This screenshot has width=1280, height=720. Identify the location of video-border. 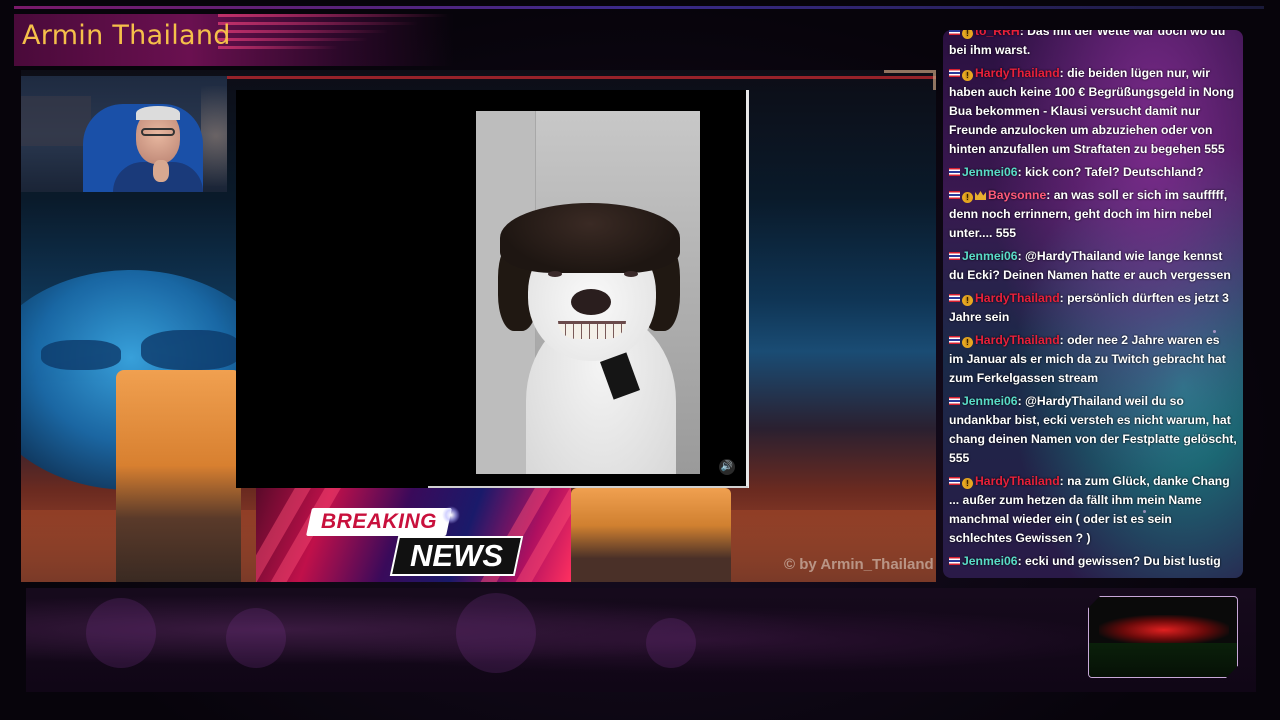
(747, 289).